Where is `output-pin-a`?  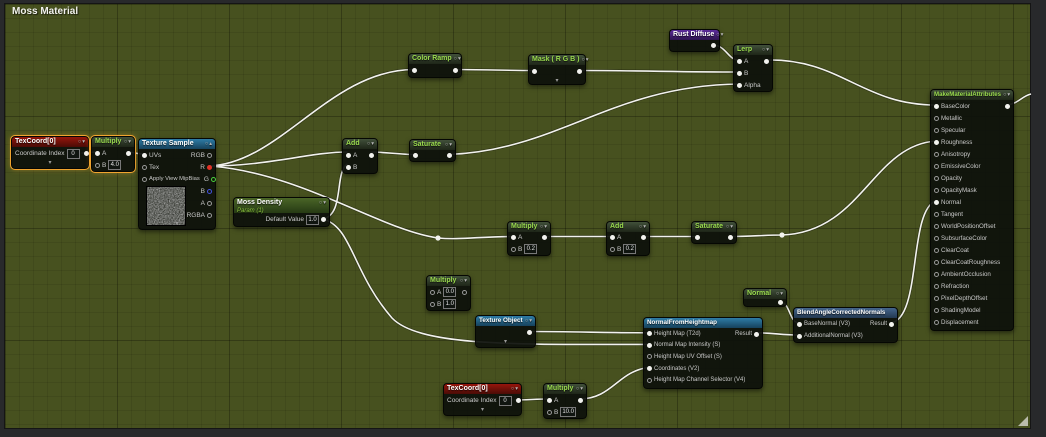
output-pin-a is located at coordinates (209, 203).